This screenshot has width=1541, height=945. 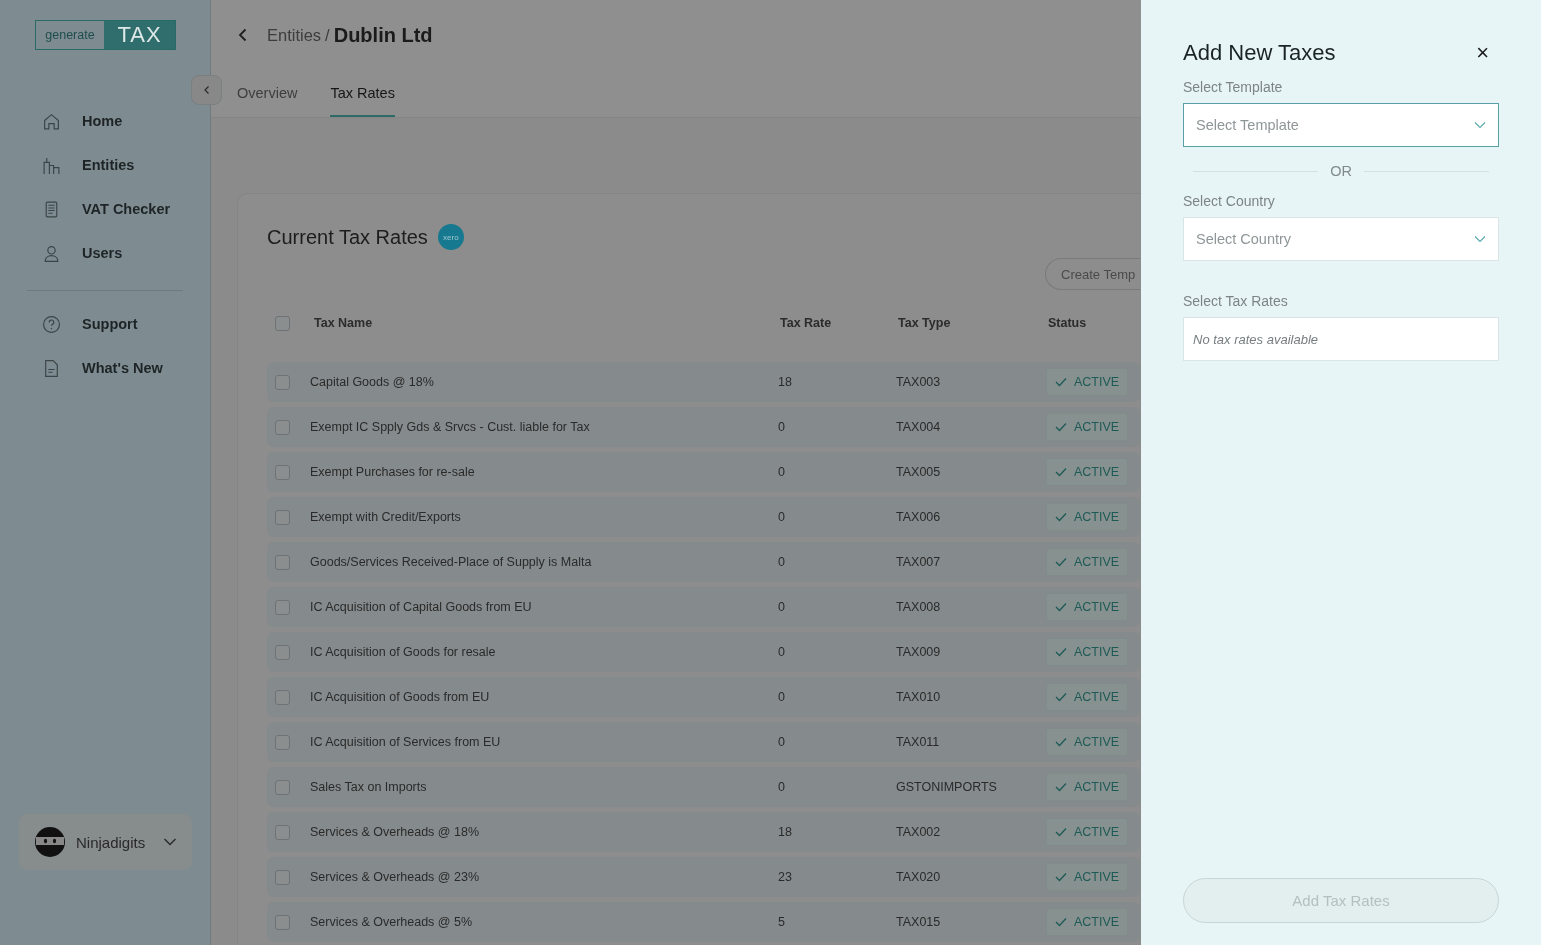 I want to click on breadcrumb-link: Entities, so click(x=294, y=35).